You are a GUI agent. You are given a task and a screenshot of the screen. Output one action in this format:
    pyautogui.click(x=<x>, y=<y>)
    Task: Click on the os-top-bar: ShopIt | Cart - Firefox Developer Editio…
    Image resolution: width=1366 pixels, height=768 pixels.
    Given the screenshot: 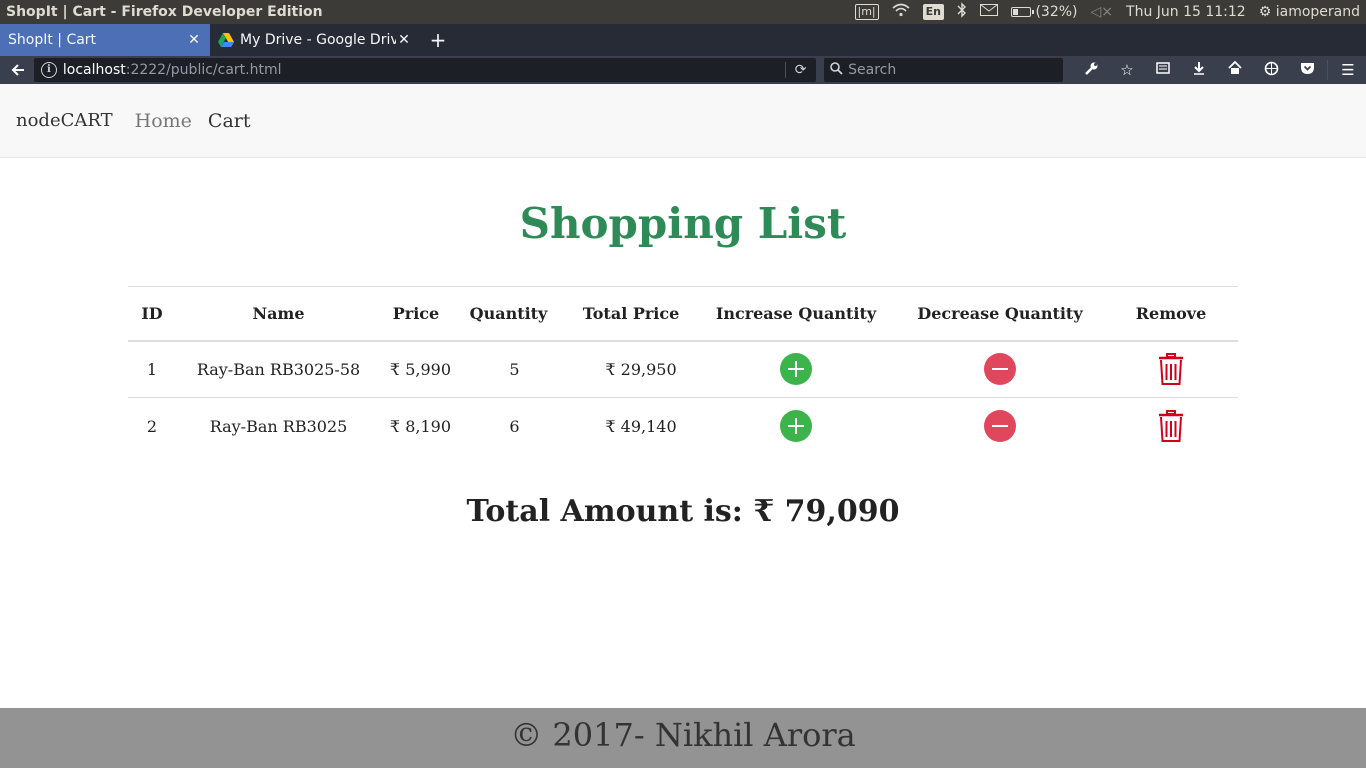 What is the action you would take?
    pyautogui.click(x=683, y=12)
    